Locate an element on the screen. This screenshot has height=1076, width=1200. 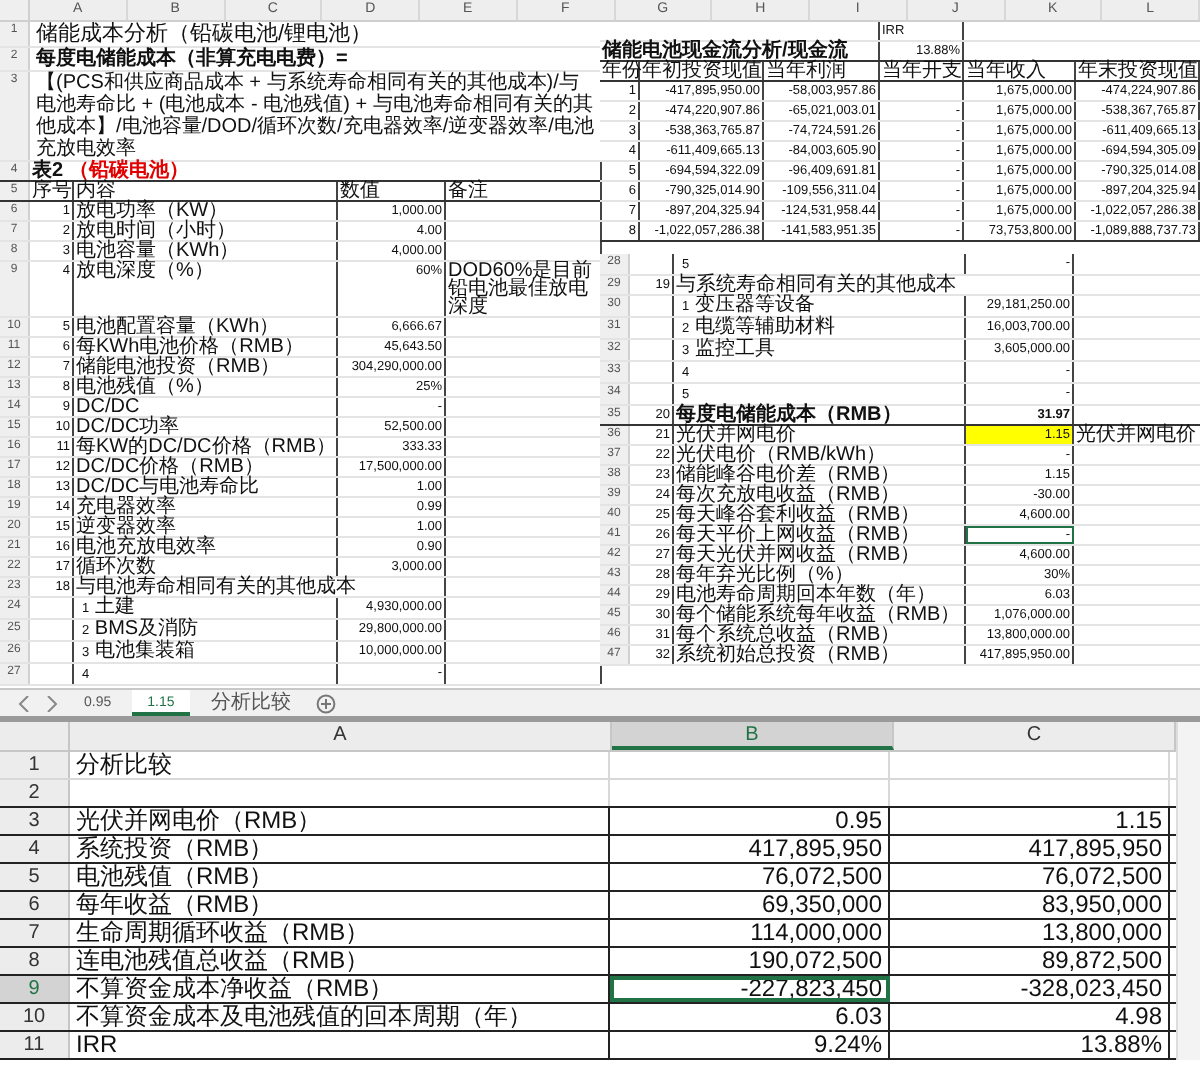
item-label: 电缆等辅助材料 is located at coordinates (763, 327).